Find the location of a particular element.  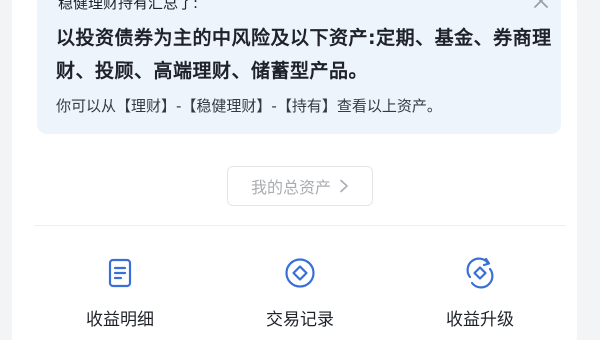

diamond-circle-icon is located at coordinates (300, 273).